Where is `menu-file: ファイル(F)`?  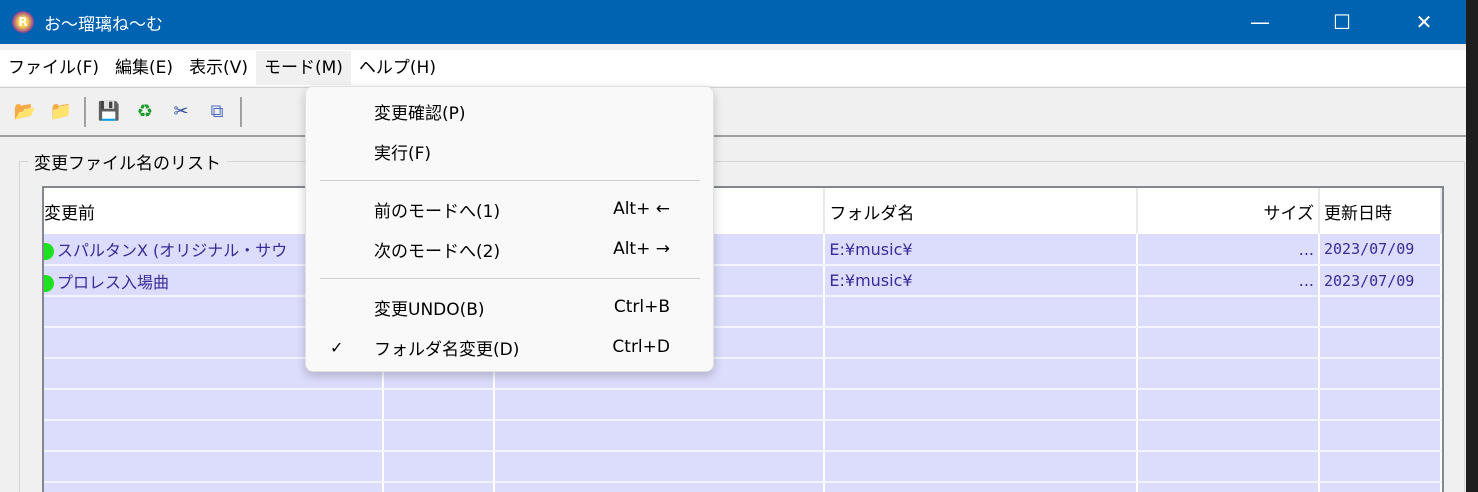 menu-file: ファイル(F) is located at coordinates (53, 68).